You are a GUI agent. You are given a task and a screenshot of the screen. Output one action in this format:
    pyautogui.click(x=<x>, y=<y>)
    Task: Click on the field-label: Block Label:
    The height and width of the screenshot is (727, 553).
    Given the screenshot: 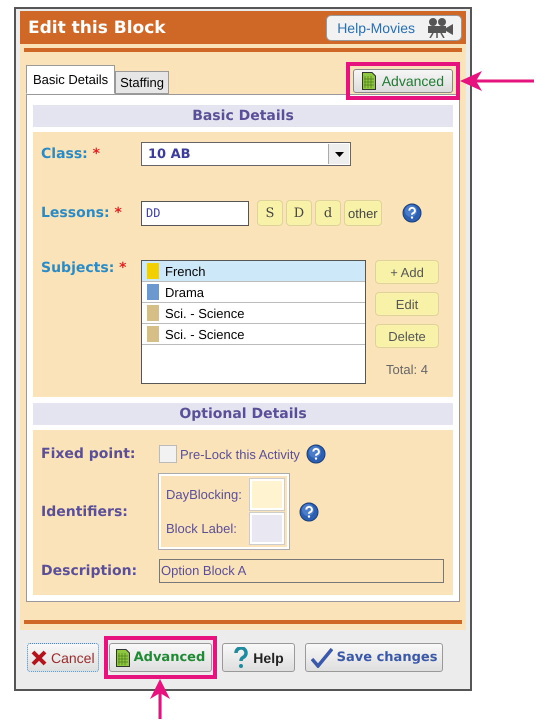 What is the action you would take?
    pyautogui.click(x=201, y=528)
    